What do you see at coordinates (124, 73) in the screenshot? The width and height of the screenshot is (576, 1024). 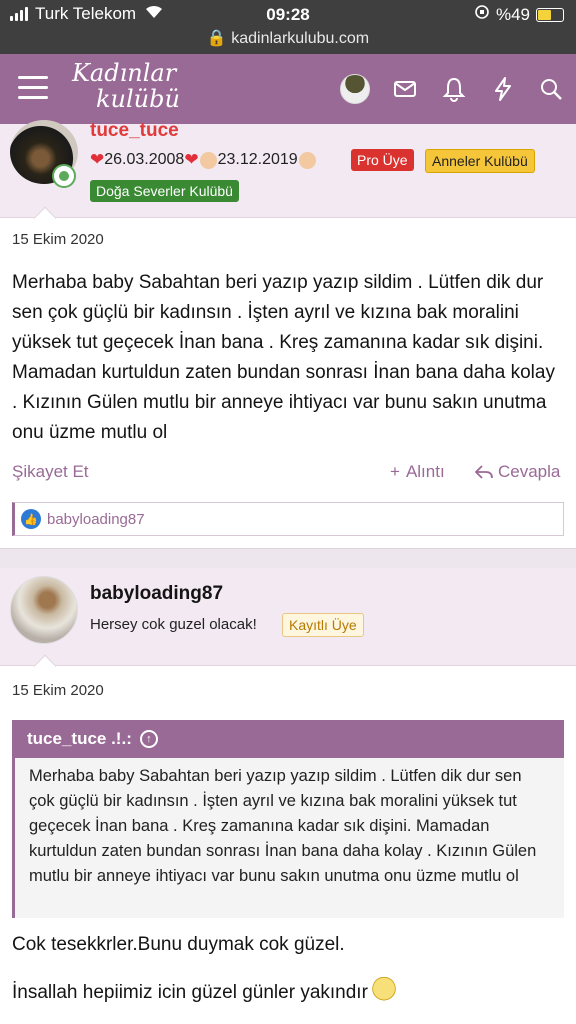 I see `logo-line1: Kadınlar` at bounding box center [124, 73].